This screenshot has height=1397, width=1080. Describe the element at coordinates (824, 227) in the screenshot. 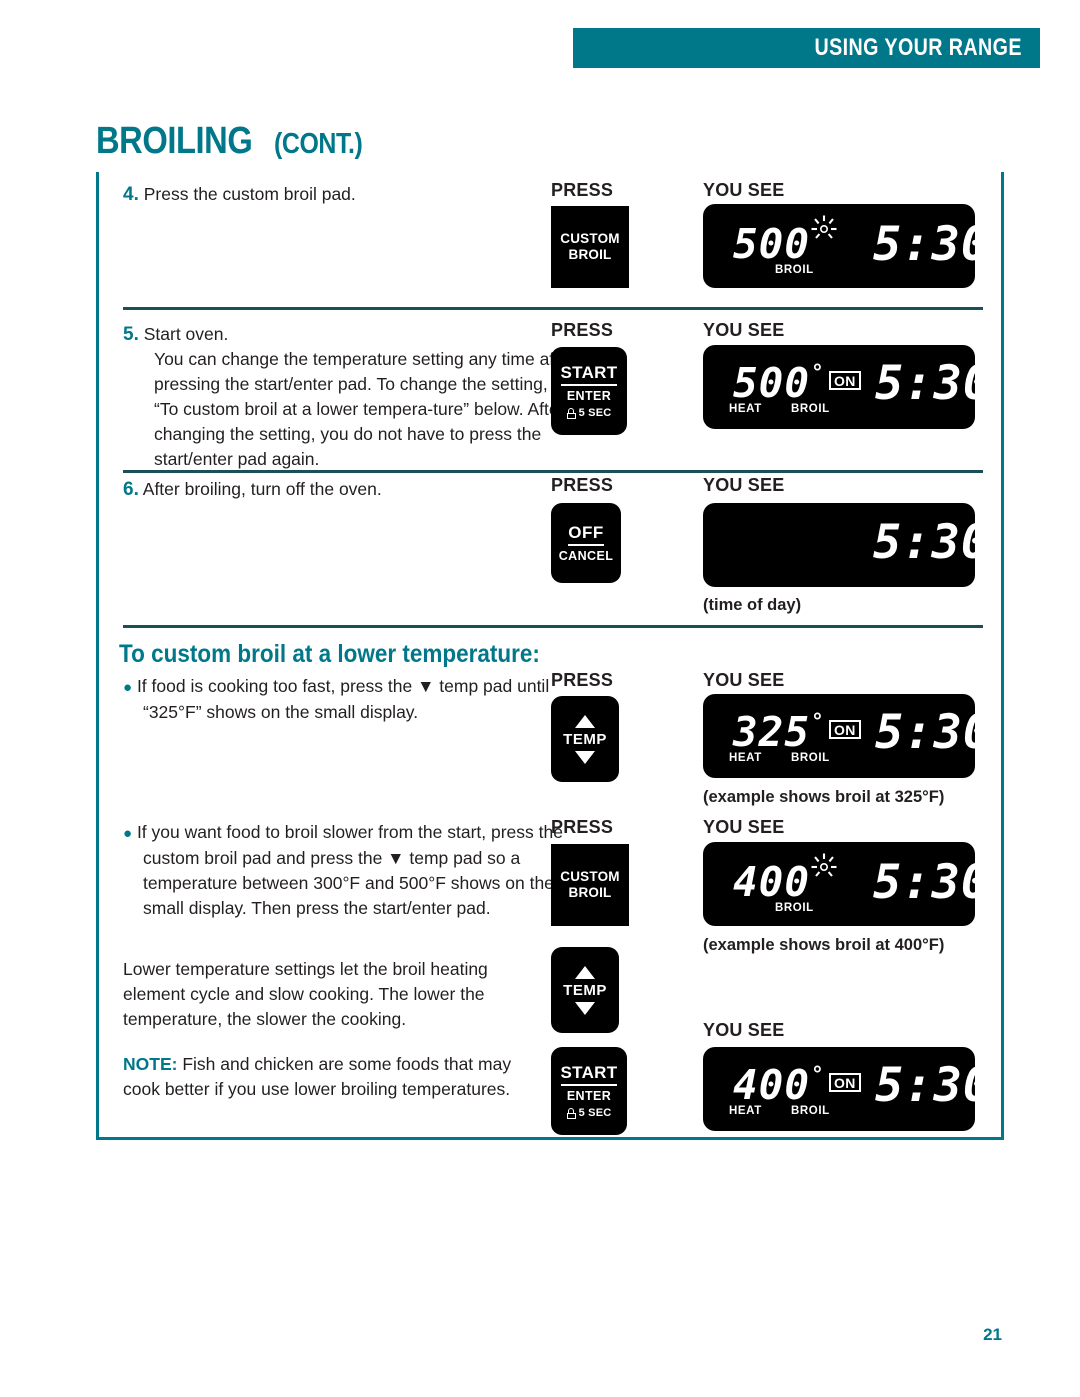

I see `flashing-starburst-icon` at that location.